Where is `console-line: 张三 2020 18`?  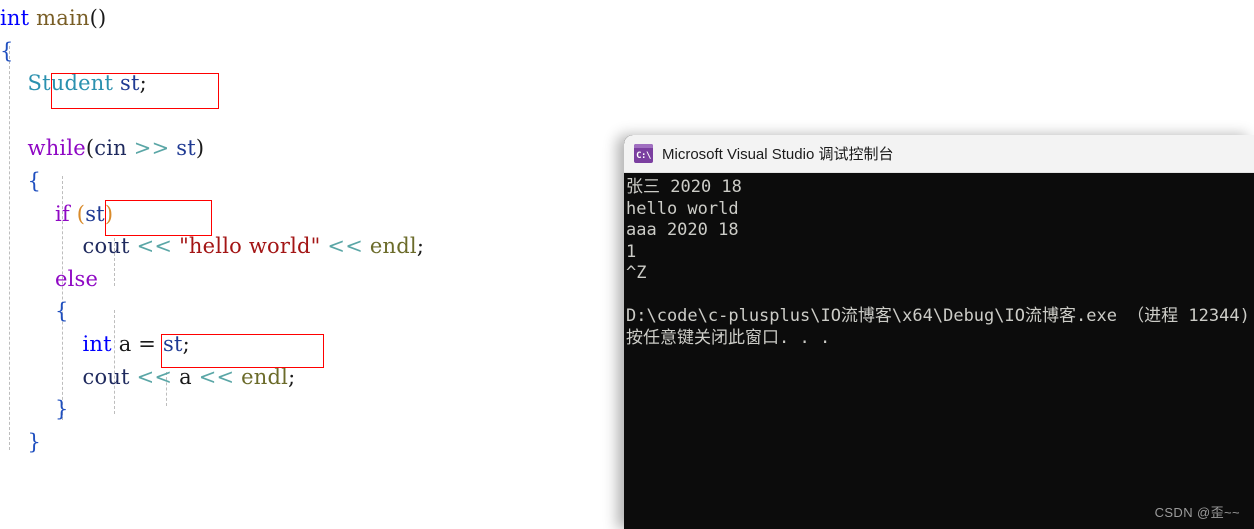 console-line: 张三 2020 18 is located at coordinates (684, 187).